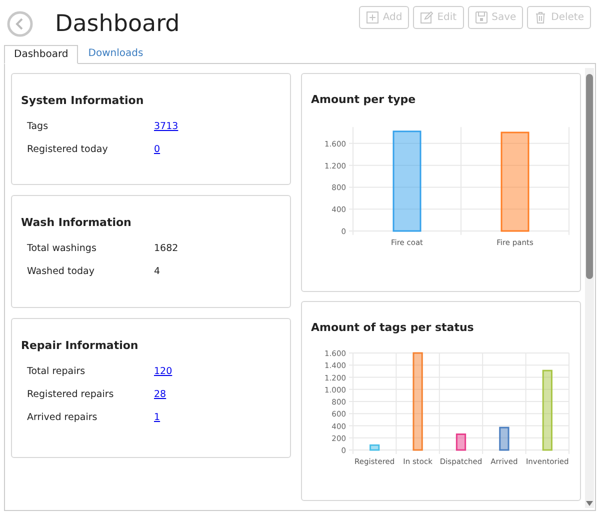 The width and height of the screenshot is (600, 521). Describe the element at coordinates (589, 176) in the screenshot. I see `scrollbar-thumb` at that location.